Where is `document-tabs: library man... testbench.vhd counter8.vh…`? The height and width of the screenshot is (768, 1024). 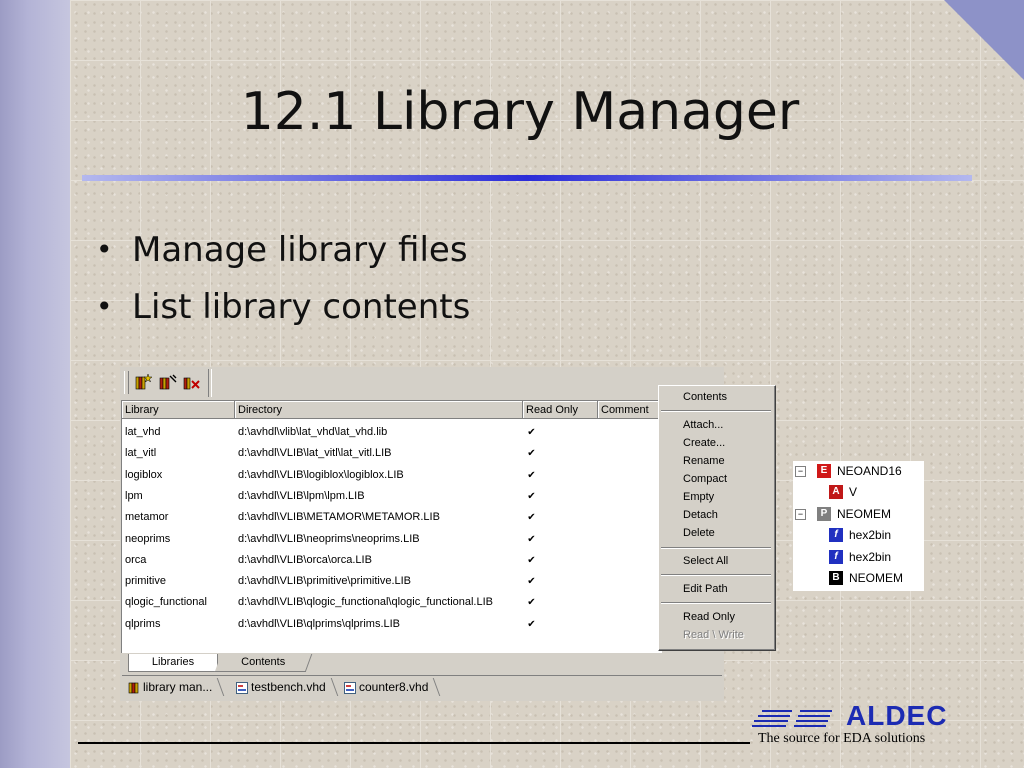
document-tabs: library man... testbench.vhd counter8.vh… is located at coordinates (422, 686).